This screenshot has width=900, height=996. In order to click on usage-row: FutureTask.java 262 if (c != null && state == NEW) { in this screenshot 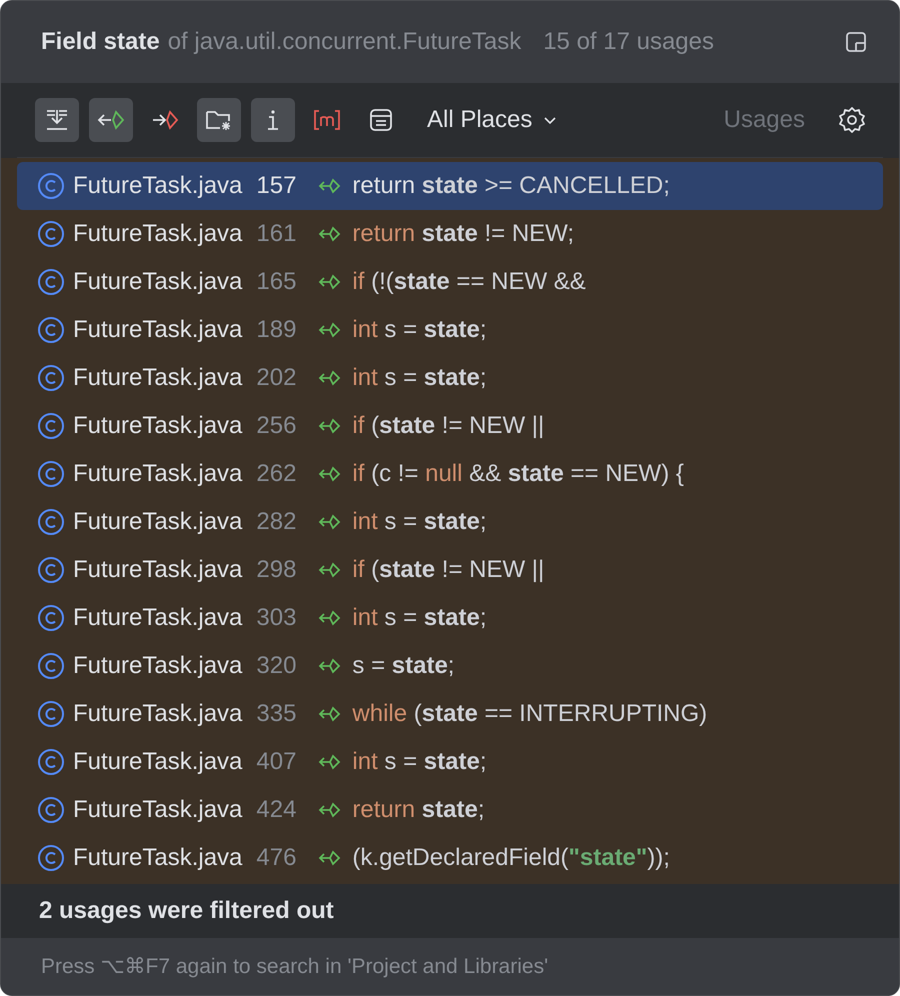, I will do `click(450, 474)`.